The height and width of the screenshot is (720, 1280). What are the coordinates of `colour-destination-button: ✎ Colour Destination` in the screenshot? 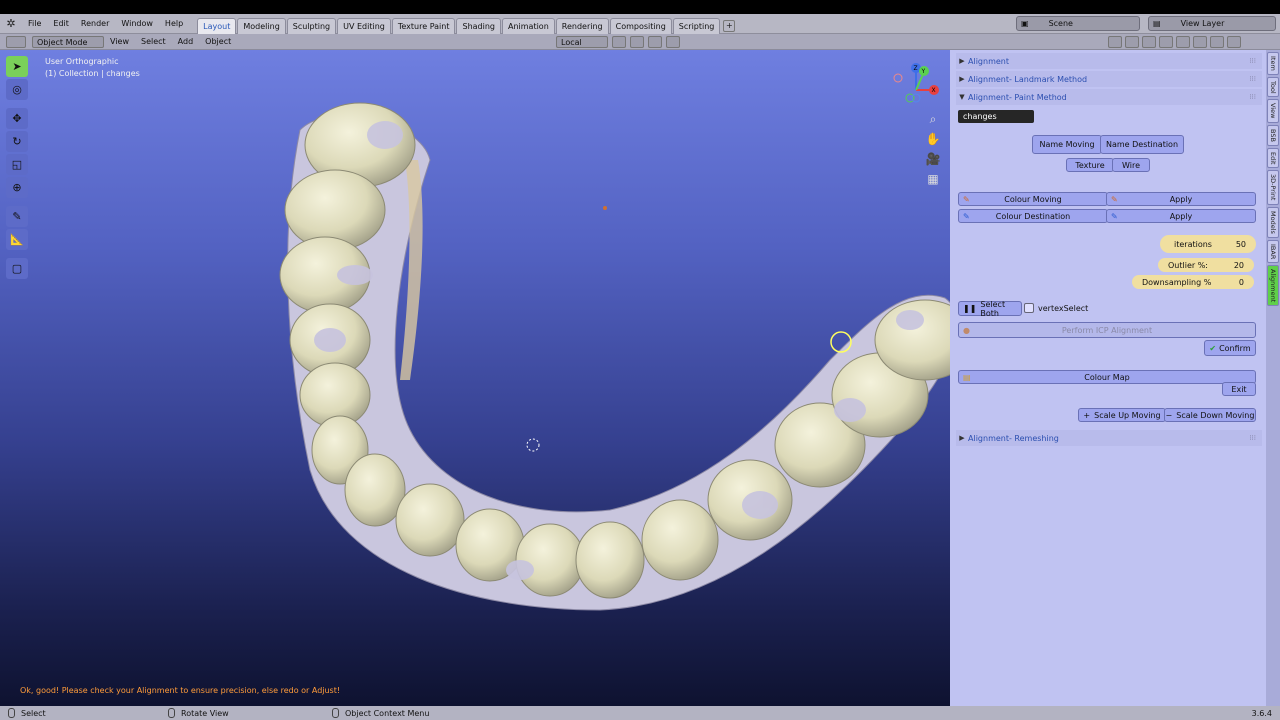 It's located at (1033, 216).